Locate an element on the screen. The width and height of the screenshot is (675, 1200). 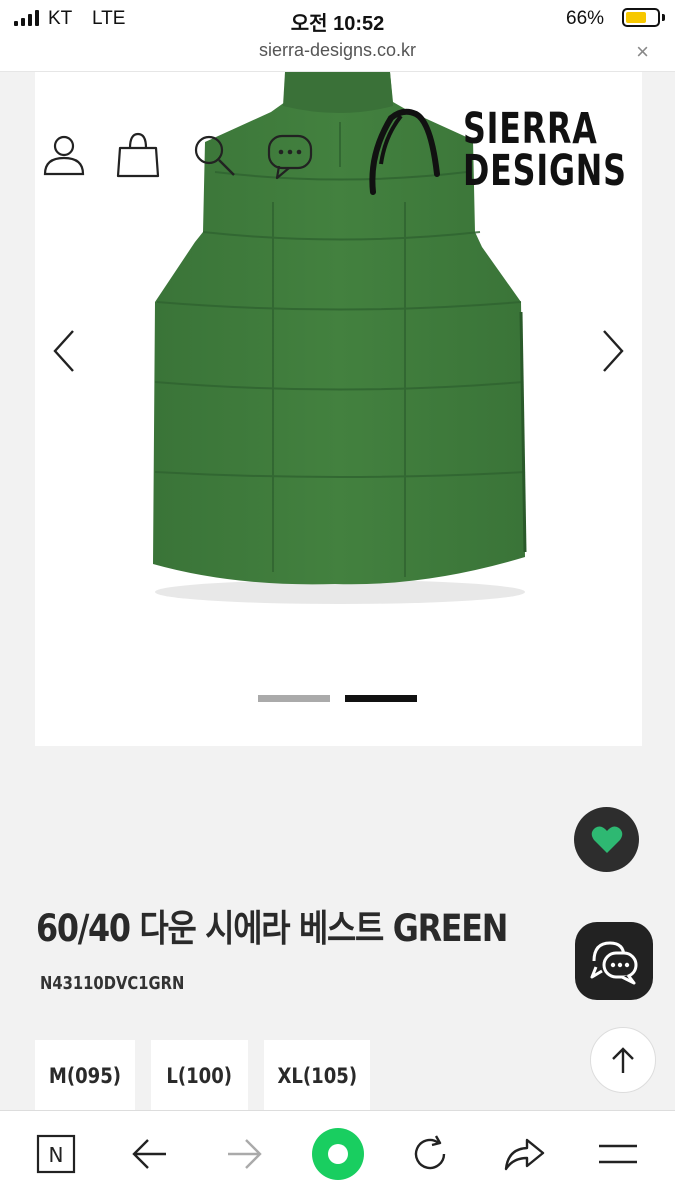
heart-icon is located at coordinates (606, 839).